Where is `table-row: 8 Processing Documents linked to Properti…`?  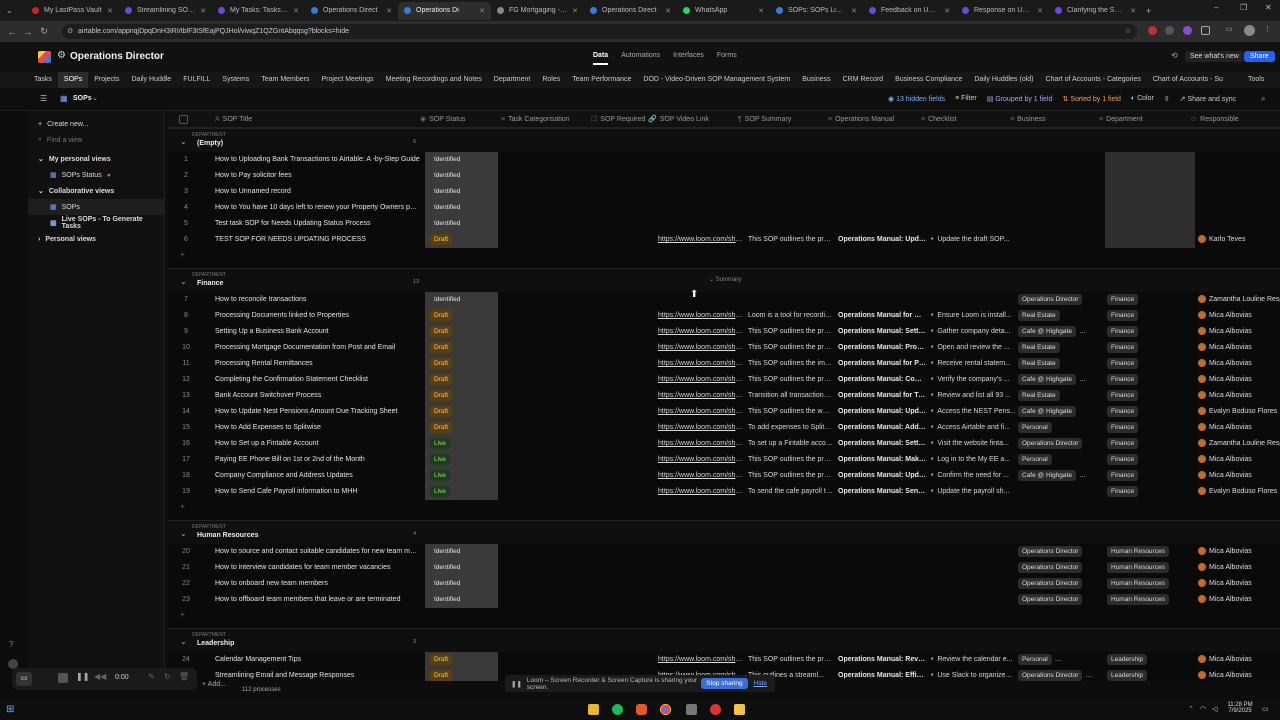 table-row: 8 Processing Documents linked to Properti… is located at coordinates (724, 316).